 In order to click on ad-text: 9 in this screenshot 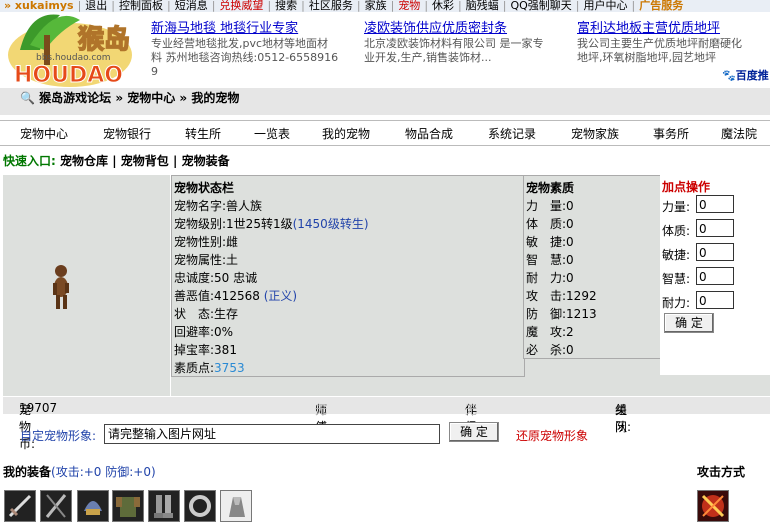, I will do `click(154, 71)`.